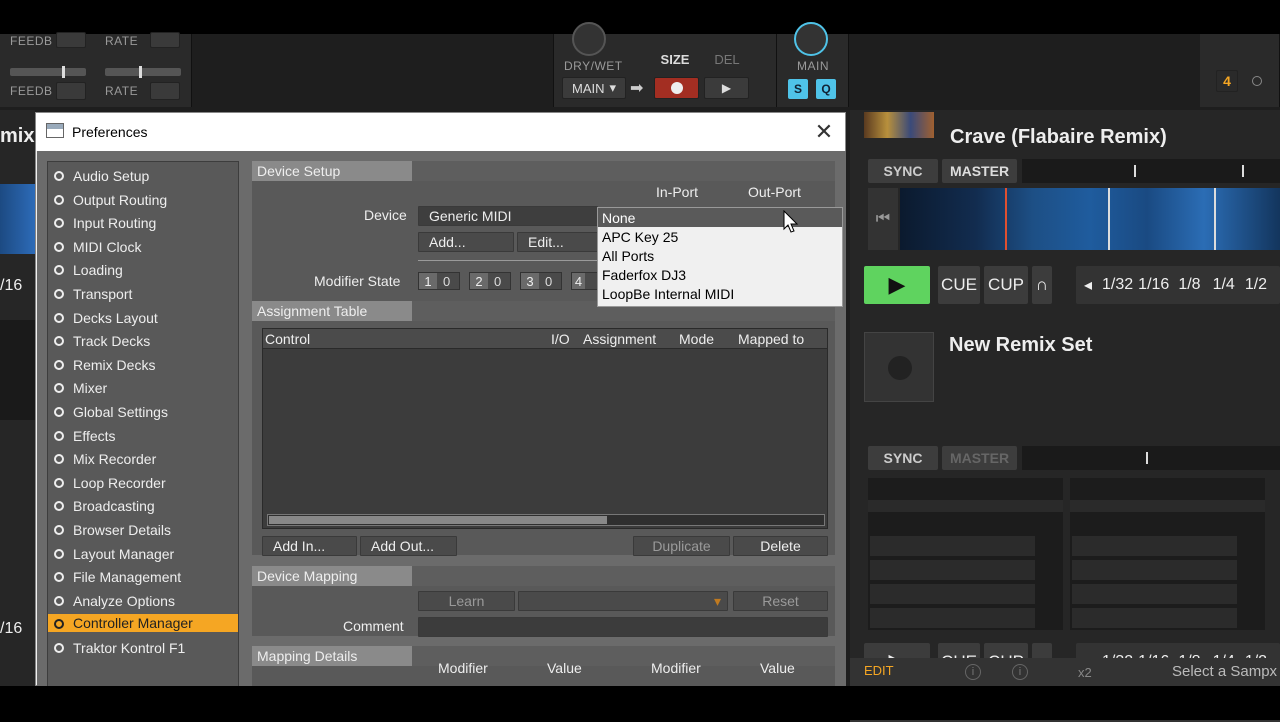 This screenshot has height=722, width=1280. I want to click on assignment-table: Control I/O Assignment Mode Mapped to, so click(545, 428).